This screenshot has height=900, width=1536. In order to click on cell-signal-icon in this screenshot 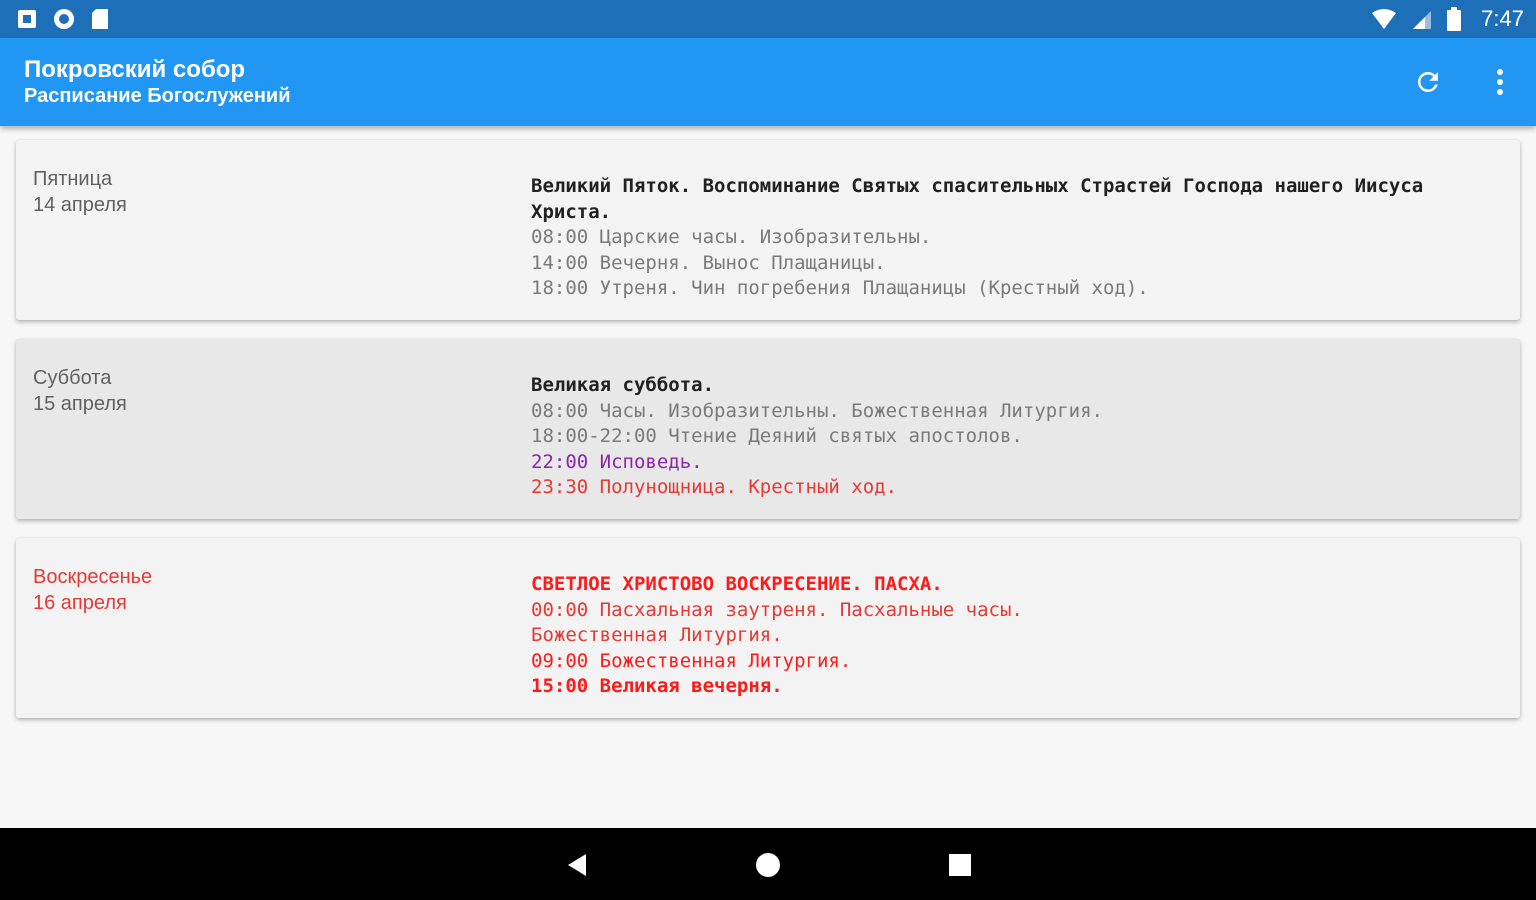, I will do `click(1422, 20)`.